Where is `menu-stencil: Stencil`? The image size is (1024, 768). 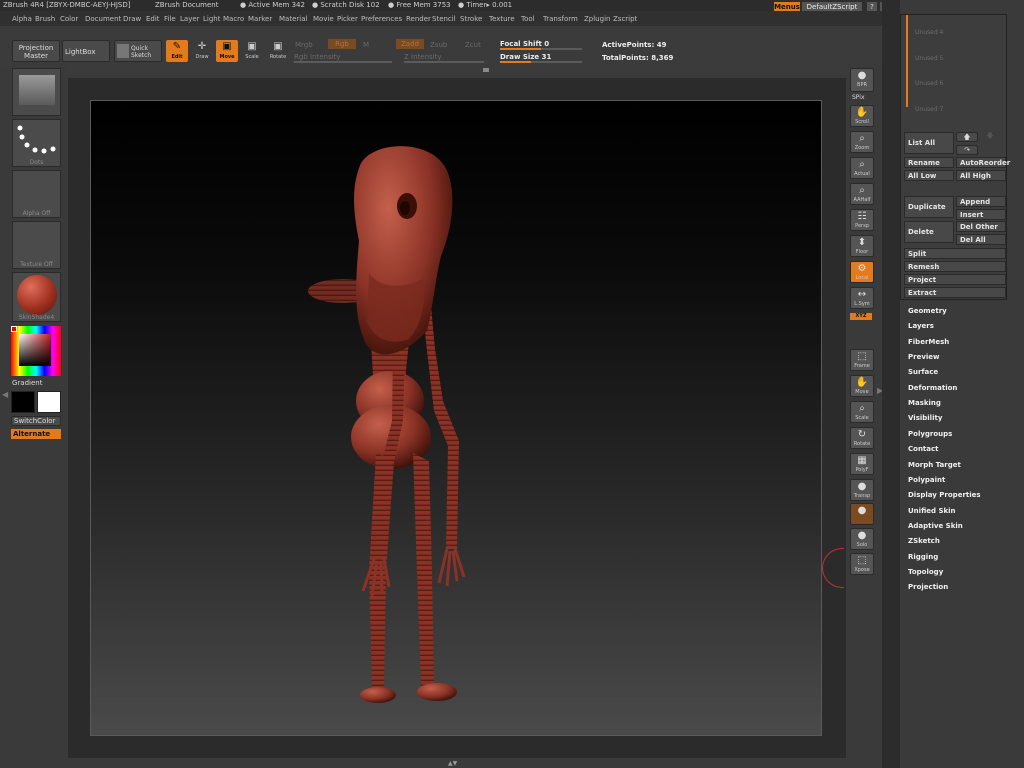
menu-stencil: Stencil is located at coordinates (444, 19).